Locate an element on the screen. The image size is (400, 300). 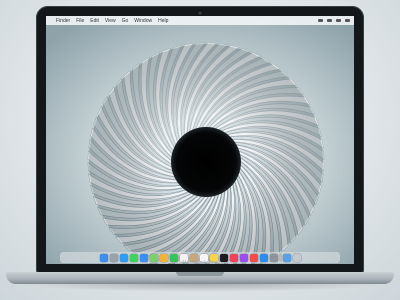
menu-bar: Finder File Edit View Go Window Help is located at coordinates (200, 20).